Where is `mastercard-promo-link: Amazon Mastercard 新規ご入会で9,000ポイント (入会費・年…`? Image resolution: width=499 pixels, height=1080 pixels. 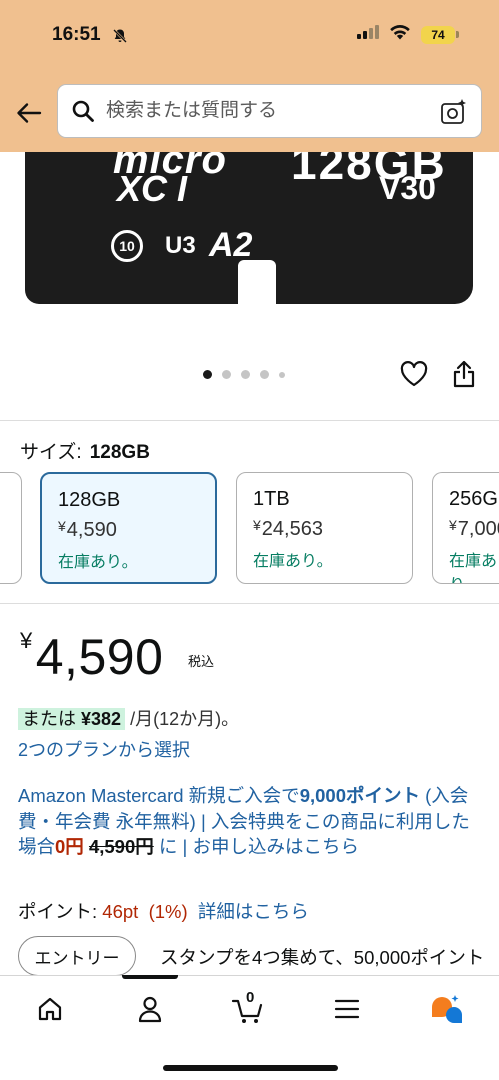
mastercard-promo-link: Amazon Mastercard 新規ご入会で9,000ポイント (入会費・年… is located at coordinates (249, 821).